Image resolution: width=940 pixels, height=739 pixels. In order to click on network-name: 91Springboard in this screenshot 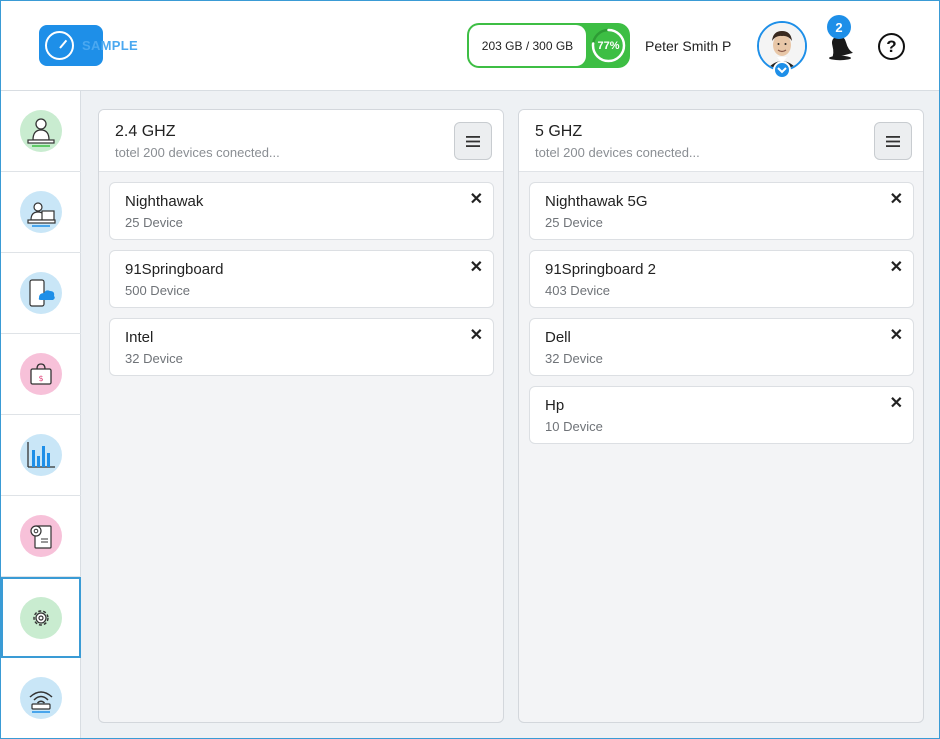, I will do `click(174, 269)`.